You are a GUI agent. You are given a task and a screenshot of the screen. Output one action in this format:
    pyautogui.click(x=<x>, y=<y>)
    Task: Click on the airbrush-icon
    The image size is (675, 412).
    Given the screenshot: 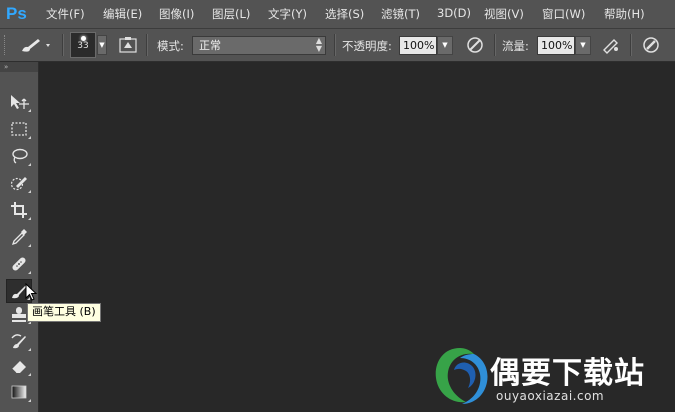 What is the action you would take?
    pyautogui.click(x=610, y=46)
    